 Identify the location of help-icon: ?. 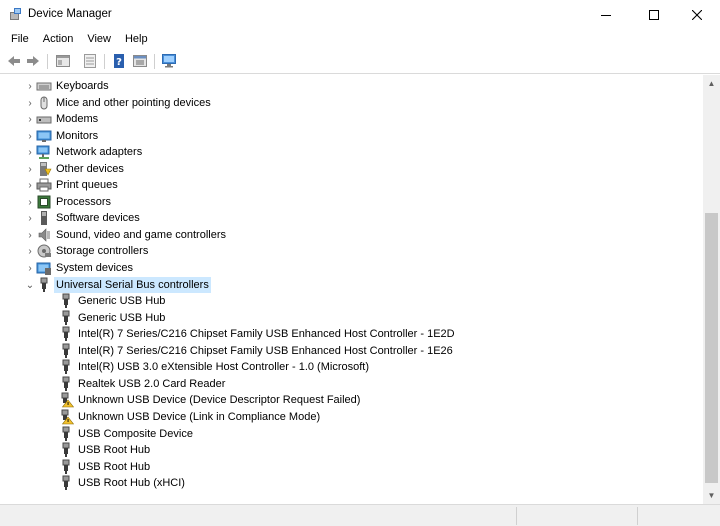
(119, 61).